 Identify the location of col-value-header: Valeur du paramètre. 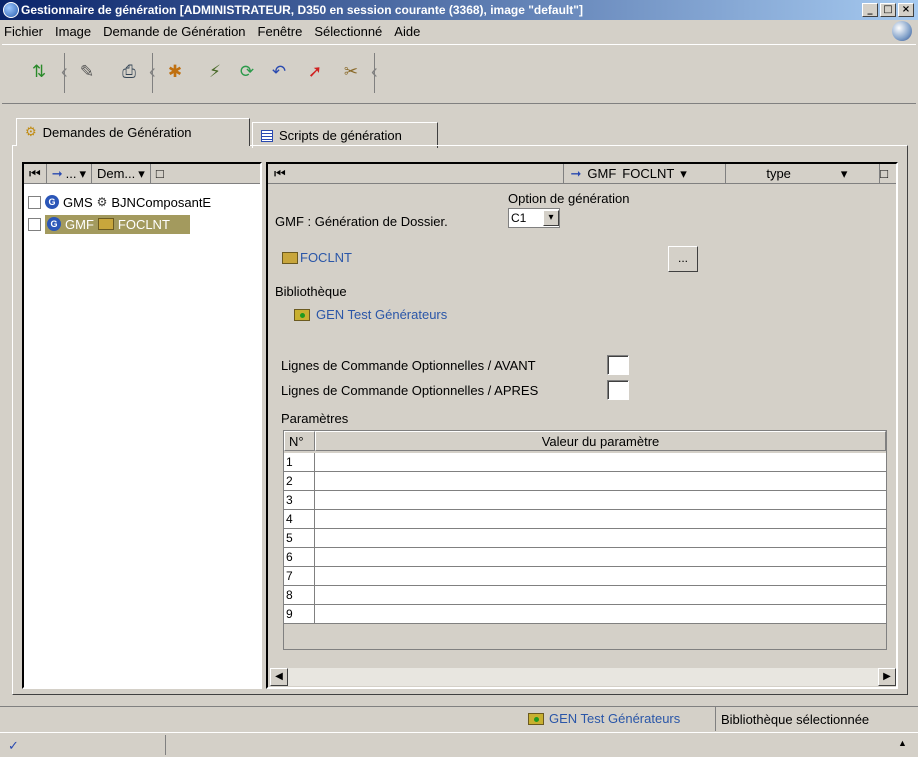
(600, 441).